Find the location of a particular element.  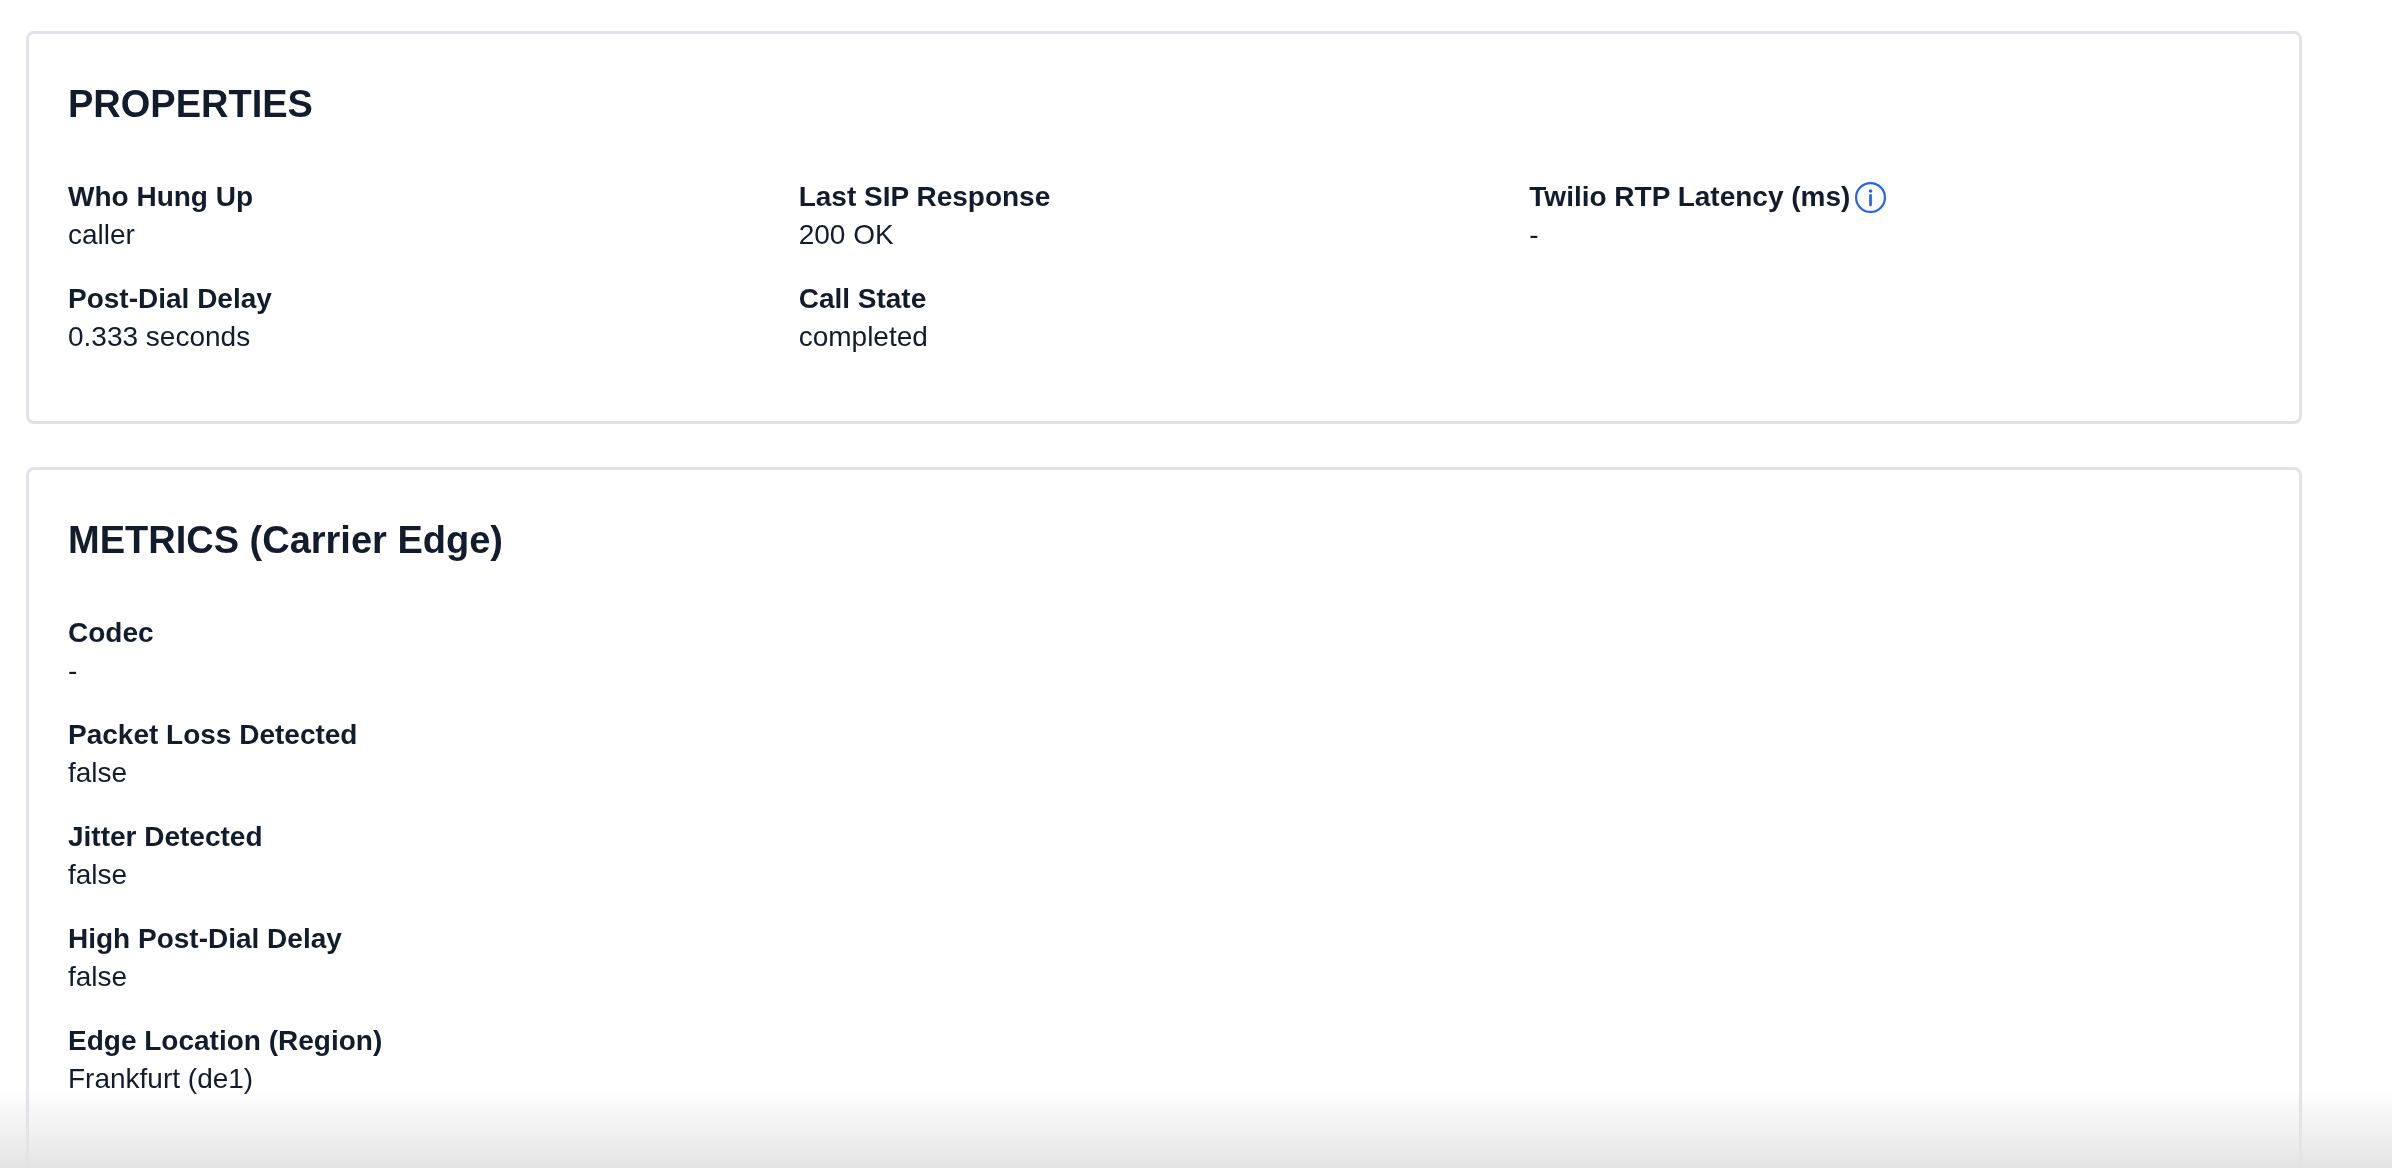

property-label: High Post-Dial Delay is located at coordinates (205, 939).